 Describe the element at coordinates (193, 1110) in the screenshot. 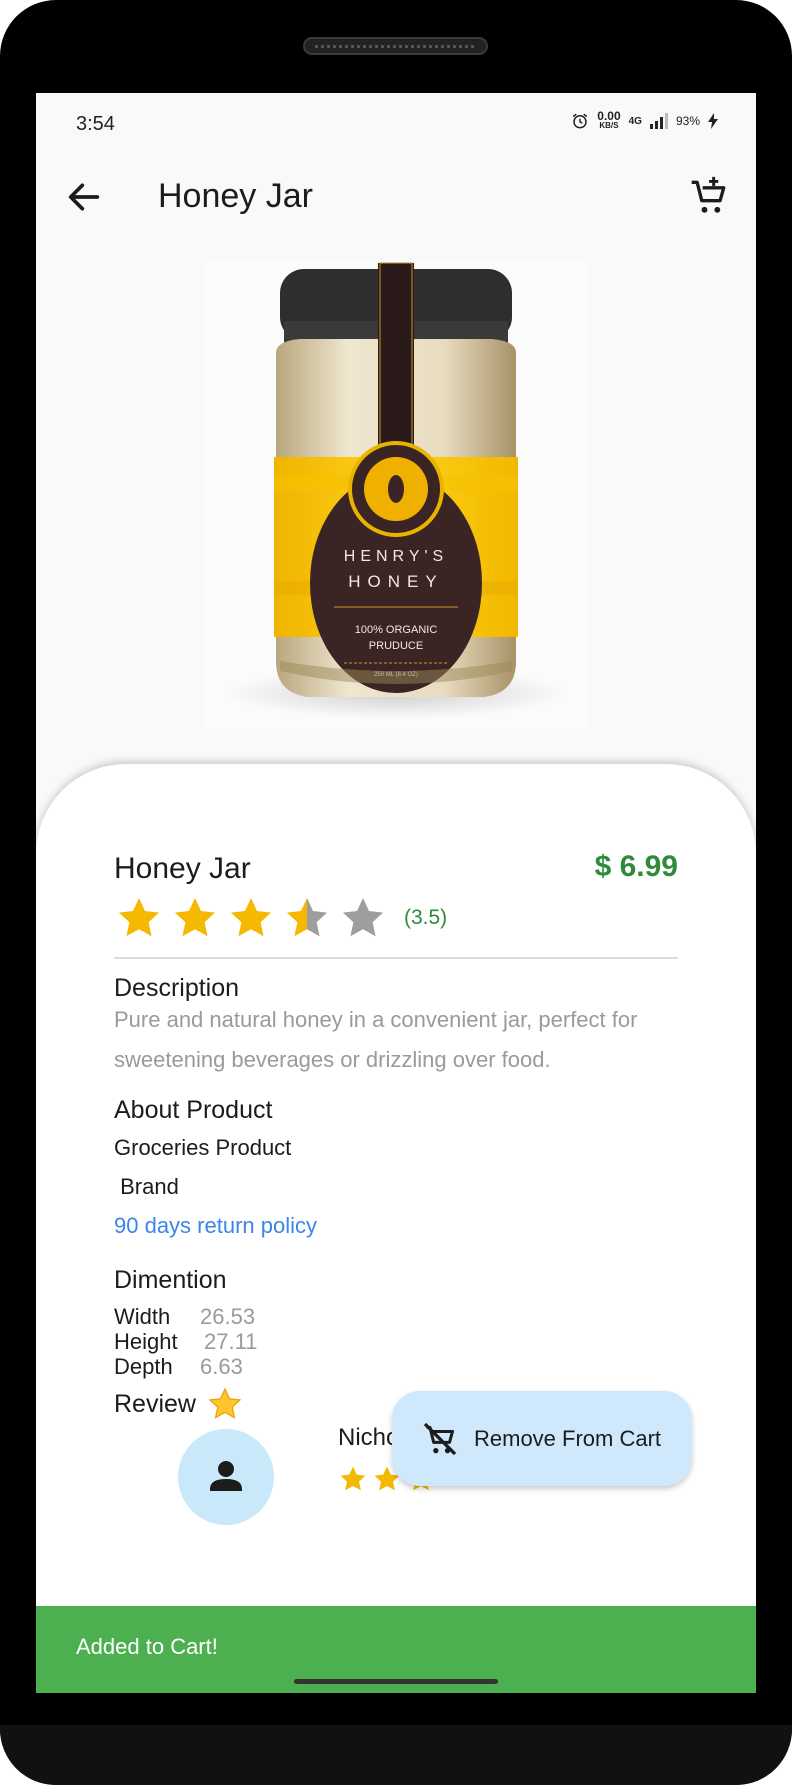

I see `about-heading: About Product` at that location.